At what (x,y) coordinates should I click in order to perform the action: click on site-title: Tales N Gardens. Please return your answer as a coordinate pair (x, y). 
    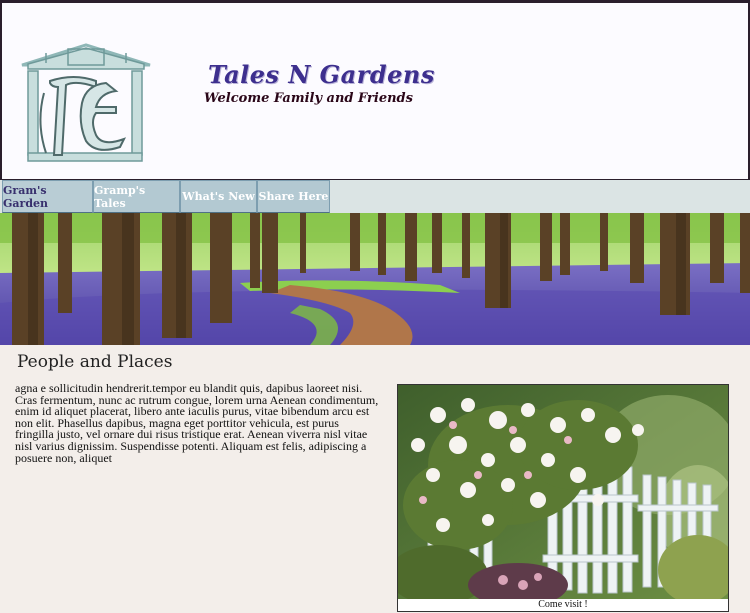
    Looking at the image, I should click on (321, 74).